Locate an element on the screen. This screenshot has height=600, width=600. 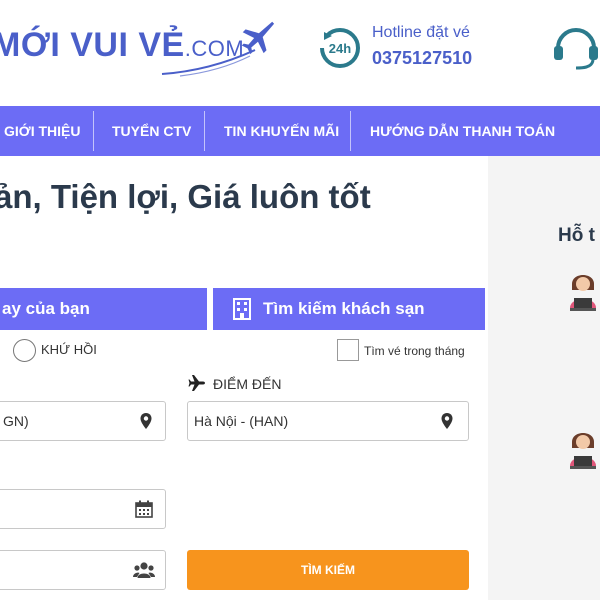
destination-input: Hà Nội - (HAN) is located at coordinates (328, 421).